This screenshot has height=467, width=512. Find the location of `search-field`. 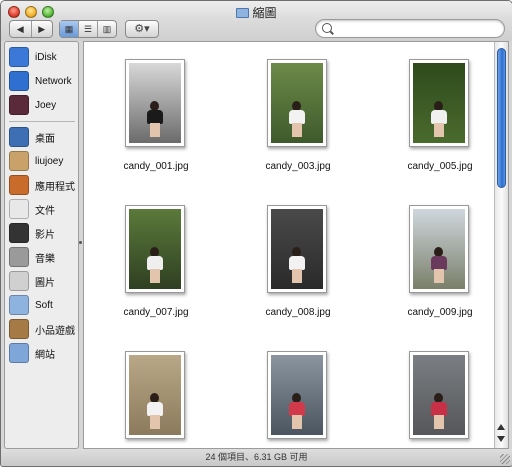

search-field is located at coordinates (410, 28).